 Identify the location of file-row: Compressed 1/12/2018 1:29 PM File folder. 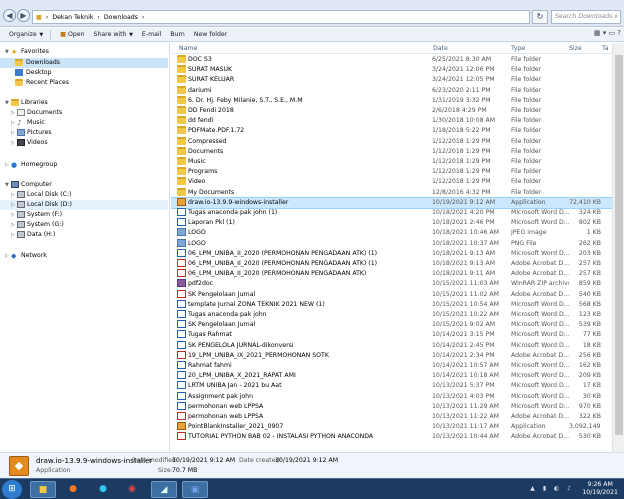
(391, 141).